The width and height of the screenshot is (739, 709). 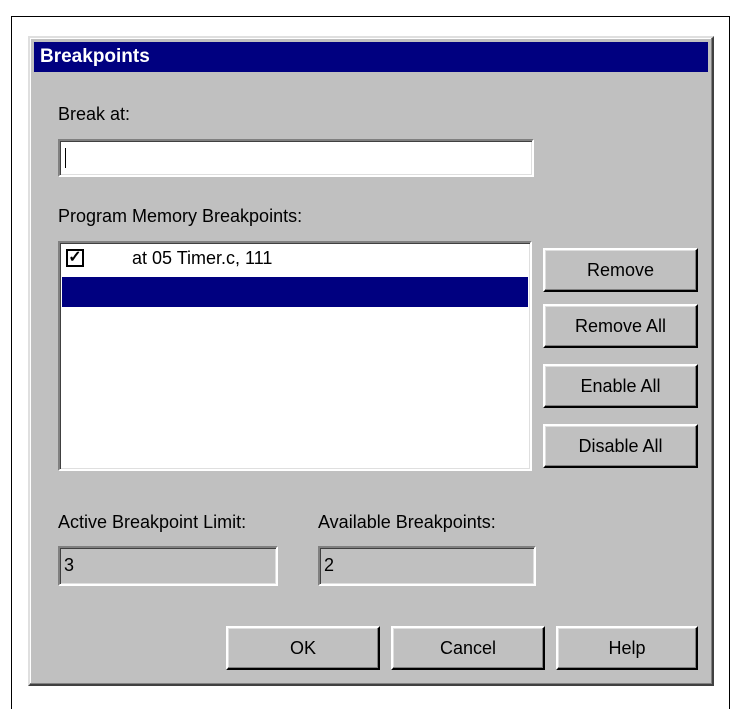 What do you see at coordinates (180, 216) in the screenshot?
I see `program-memory-breakpoints-label: Program Memory Breakpoints:` at bounding box center [180, 216].